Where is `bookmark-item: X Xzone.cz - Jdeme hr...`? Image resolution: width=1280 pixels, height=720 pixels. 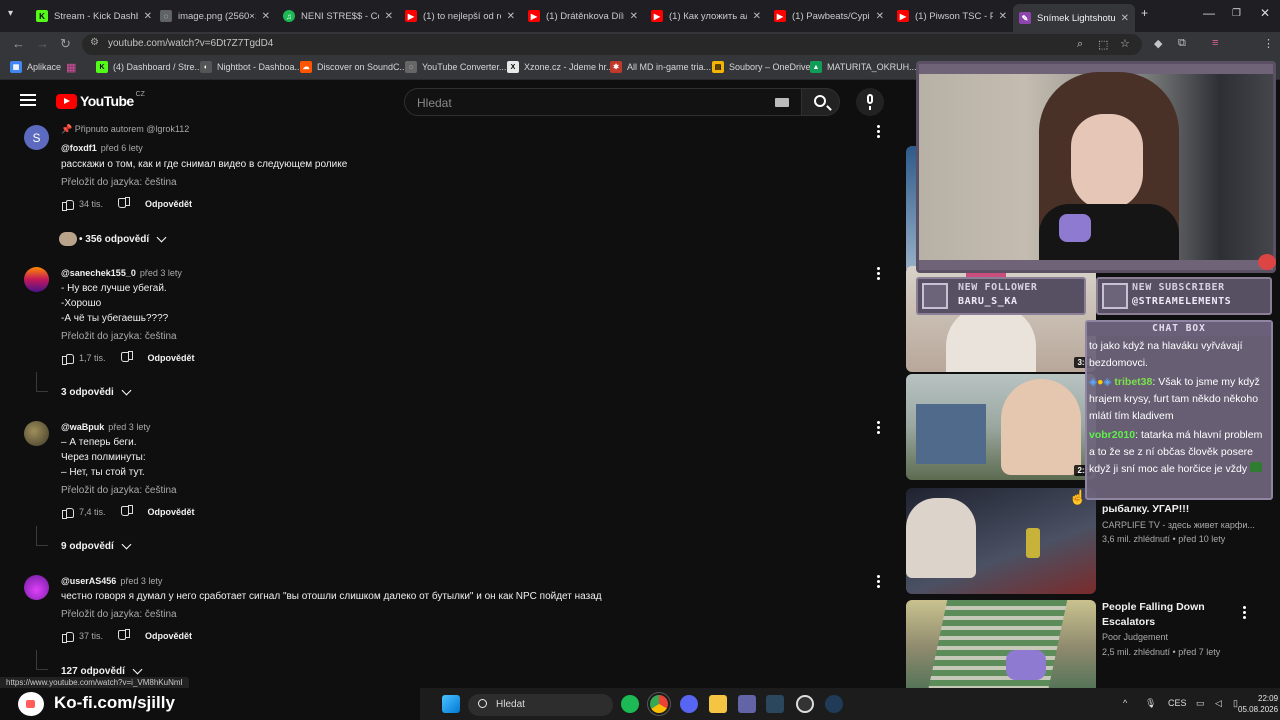 bookmark-item: X Xzone.cz - Jdeme hr... is located at coordinates (560, 67).